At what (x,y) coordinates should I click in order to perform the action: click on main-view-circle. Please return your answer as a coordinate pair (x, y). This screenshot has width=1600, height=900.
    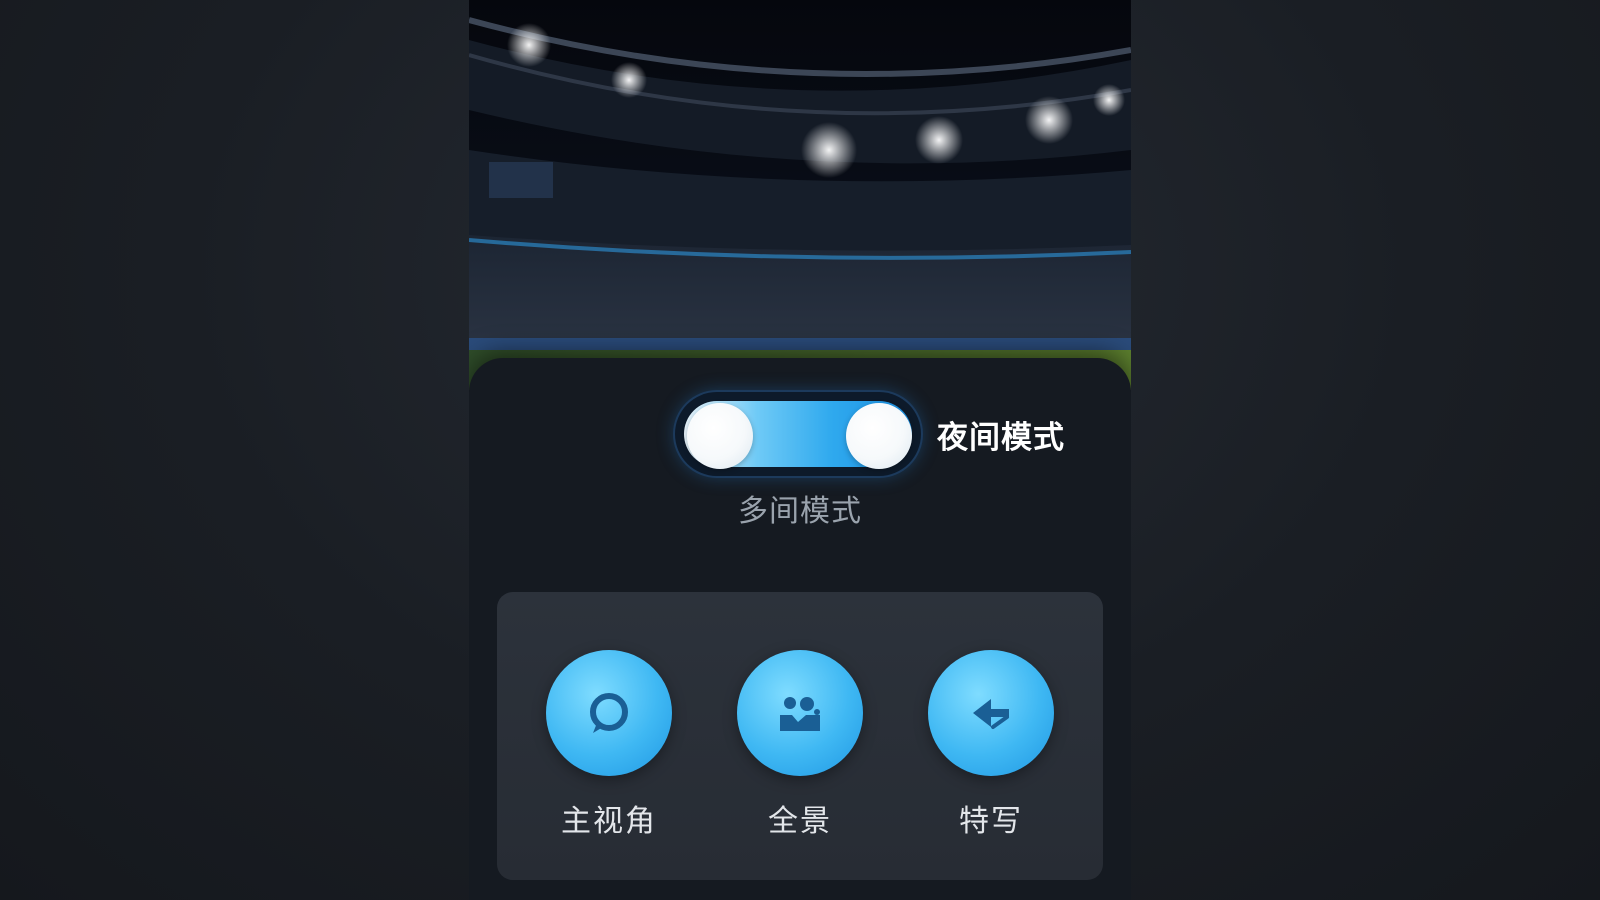
    Looking at the image, I should click on (609, 713).